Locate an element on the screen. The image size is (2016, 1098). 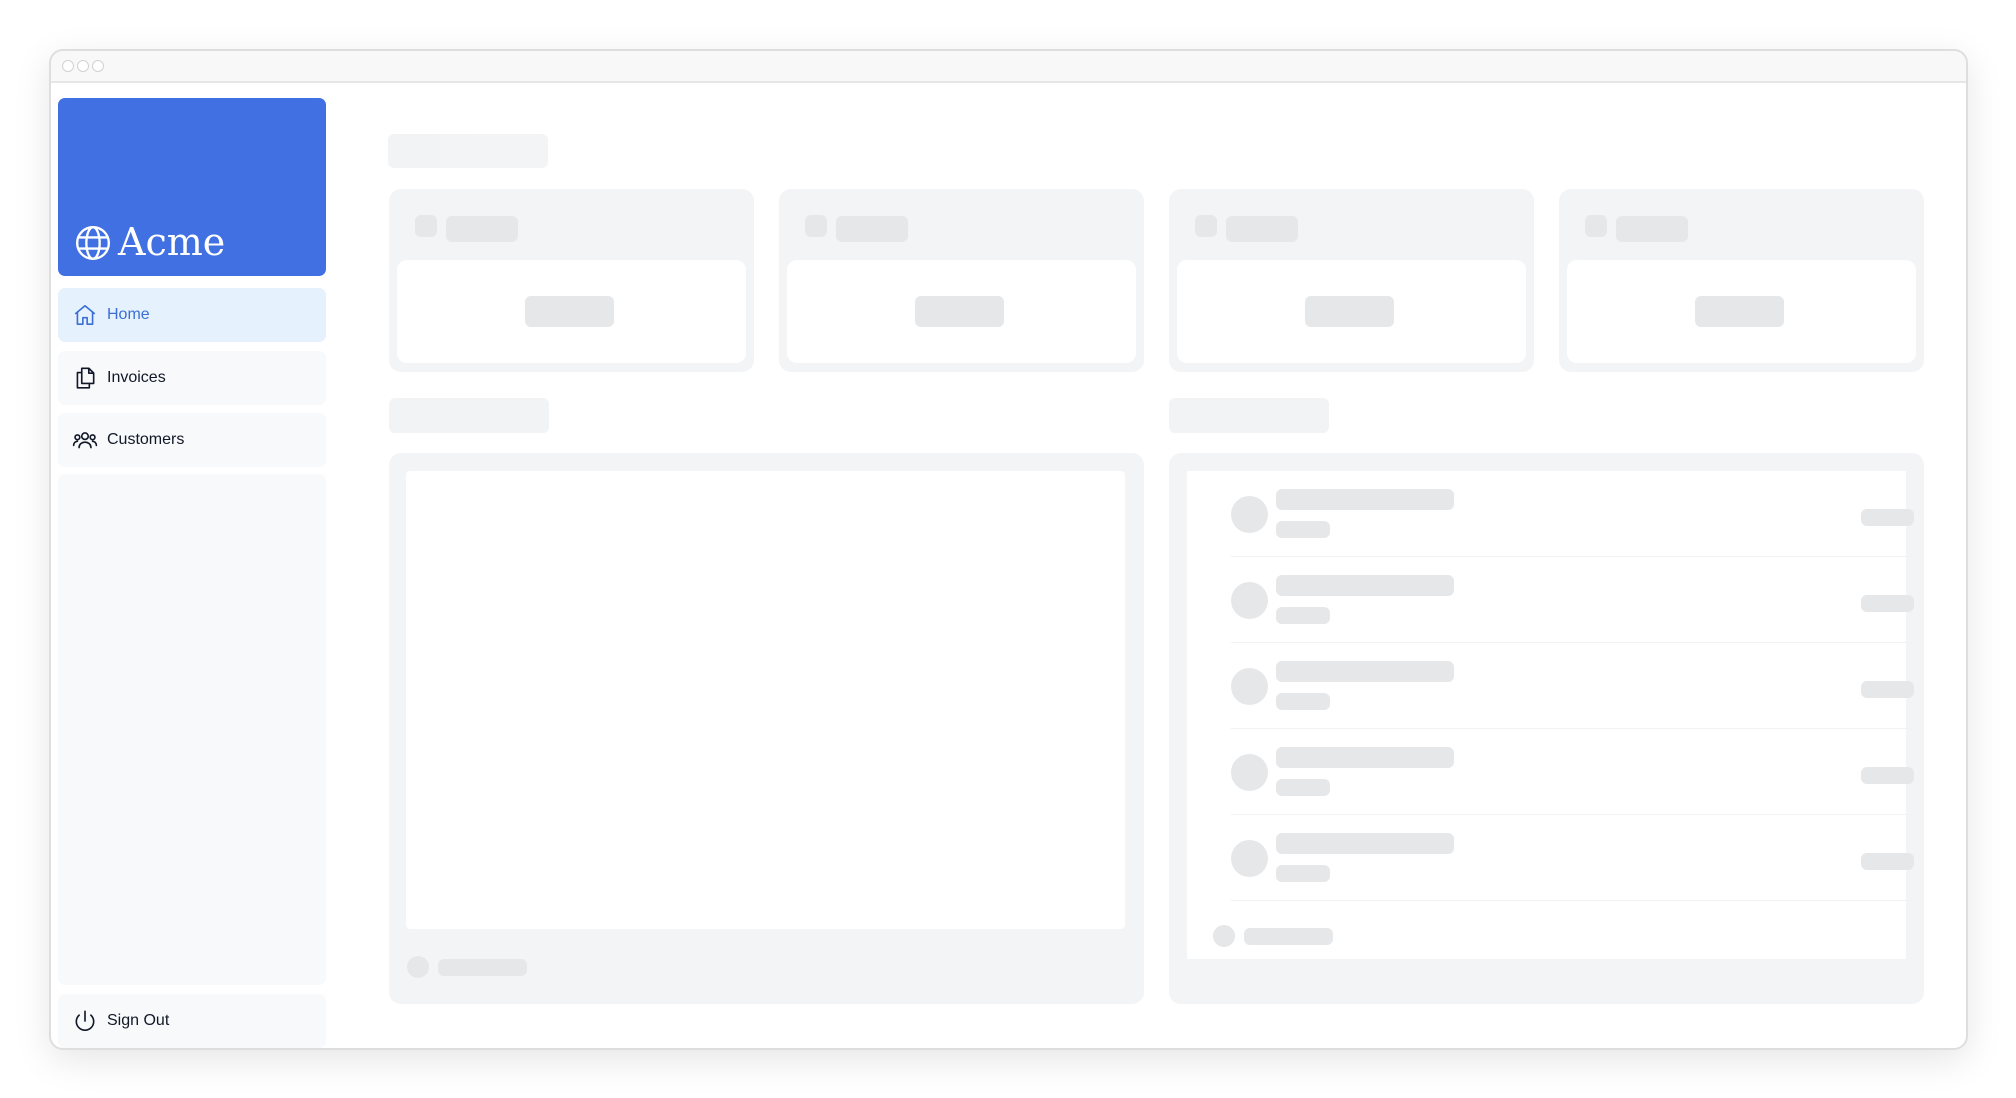
home-icon is located at coordinates (85, 315).